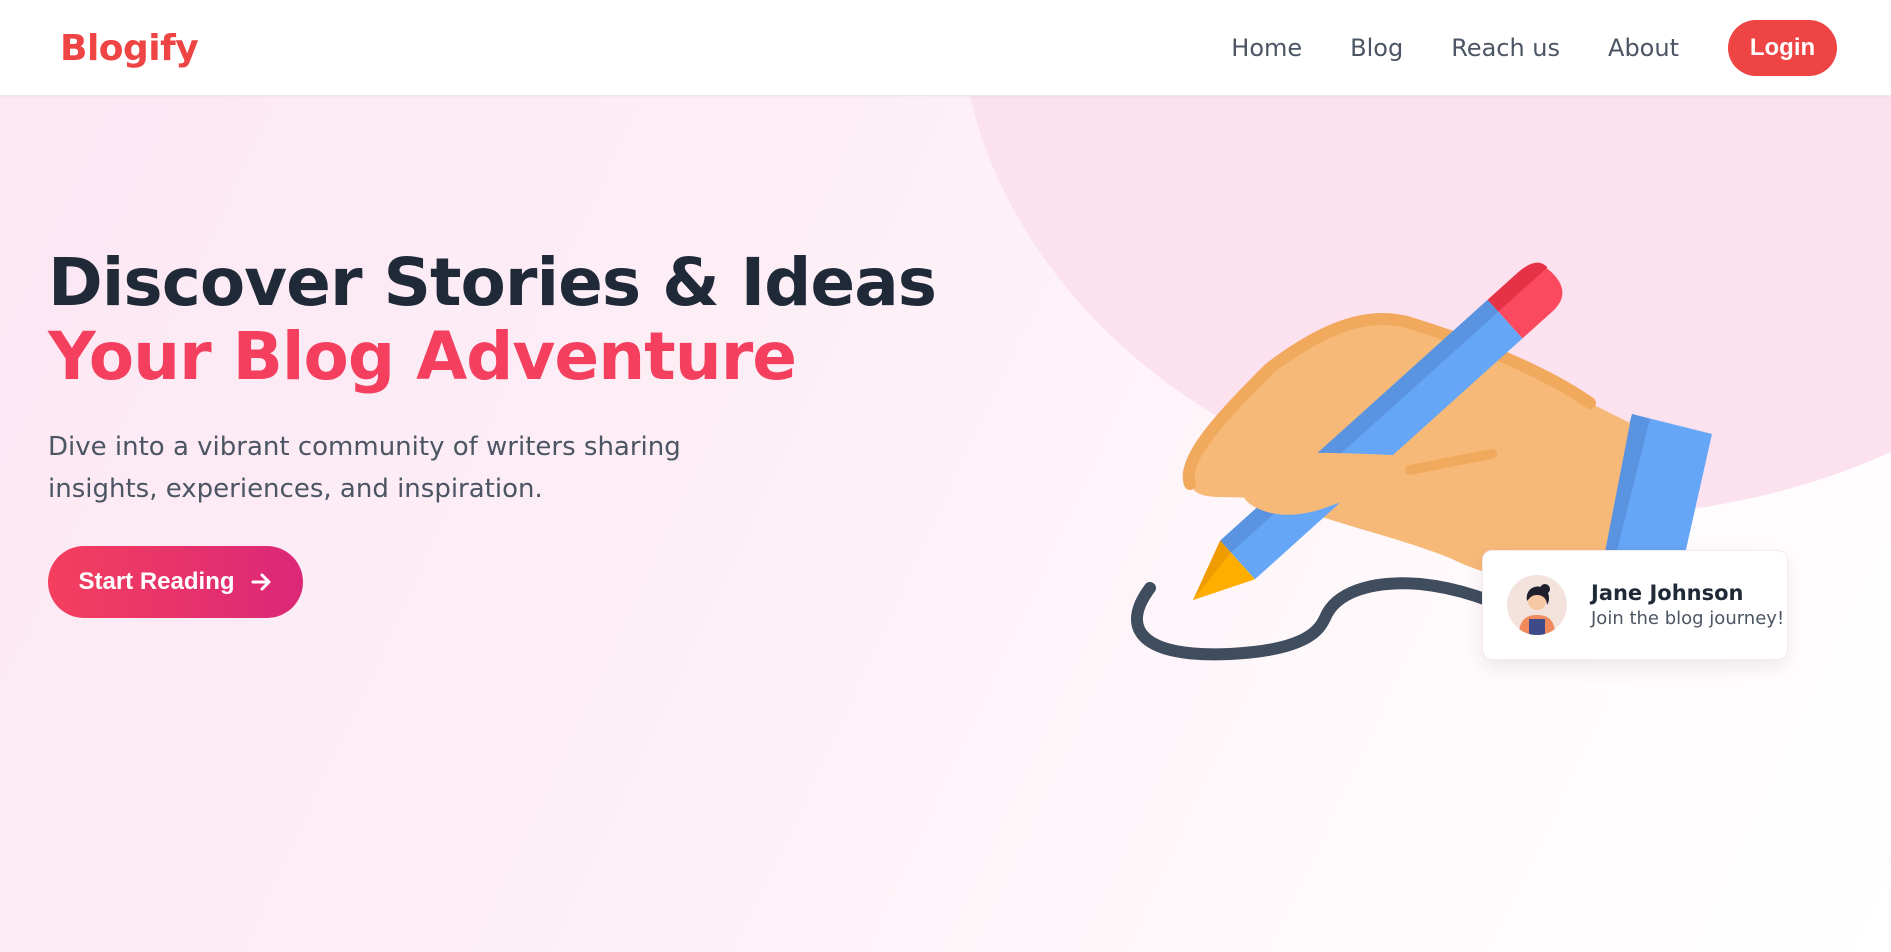 The width and height of the screenshot is (1891, 952). Describe the element at coordinates (1505, 48) in the screenshot. I see `nav-link-reach-us: Reach us` at that location.